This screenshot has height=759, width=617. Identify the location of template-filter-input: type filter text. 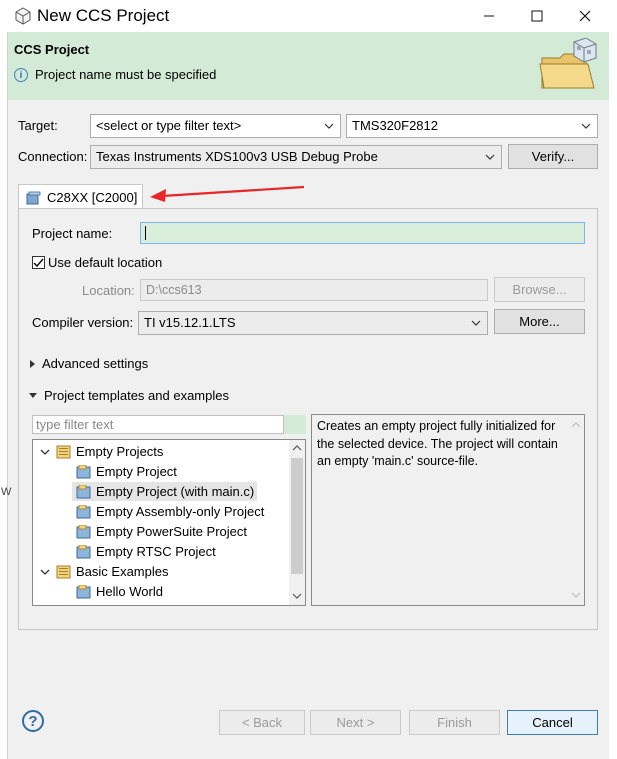
(158, 424).